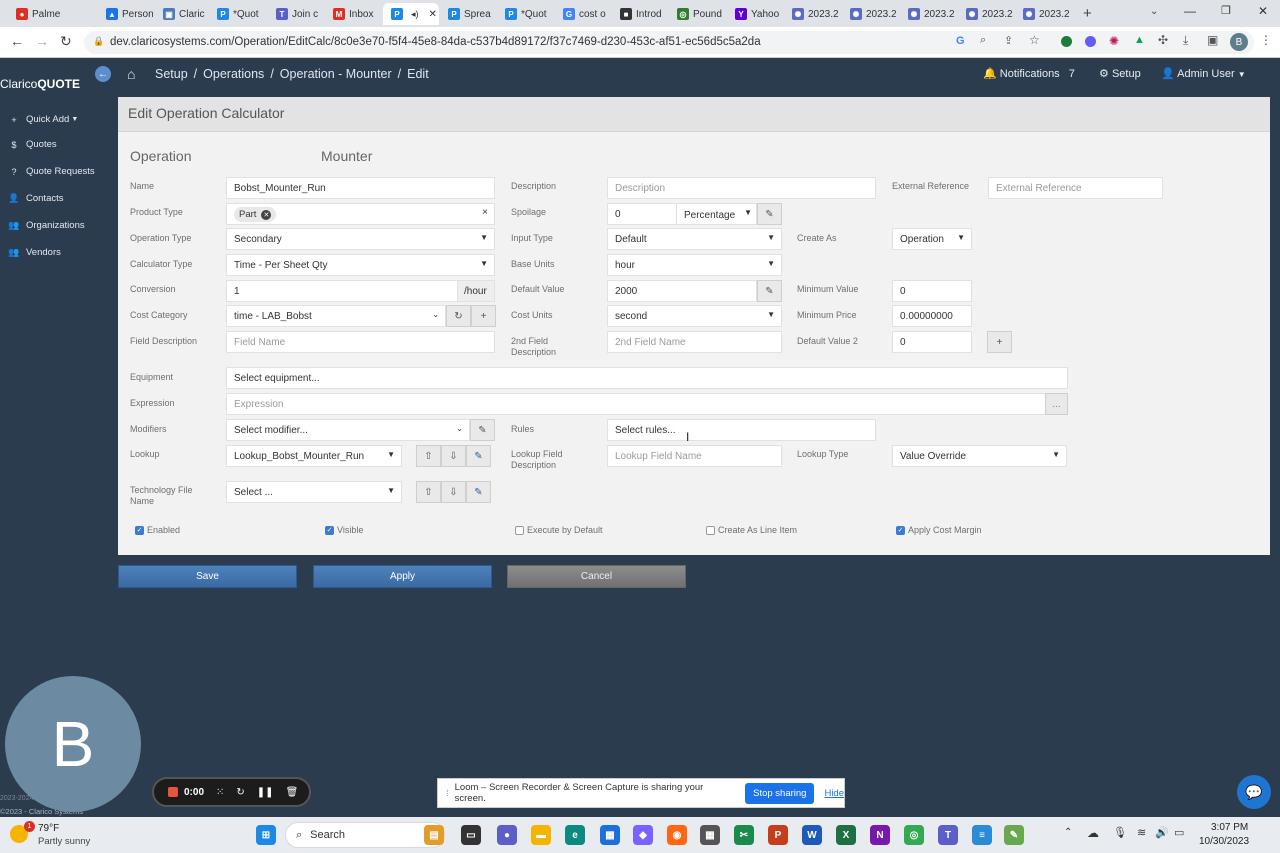  I want to click on calculator-icon: ▦, so click(710, 835).